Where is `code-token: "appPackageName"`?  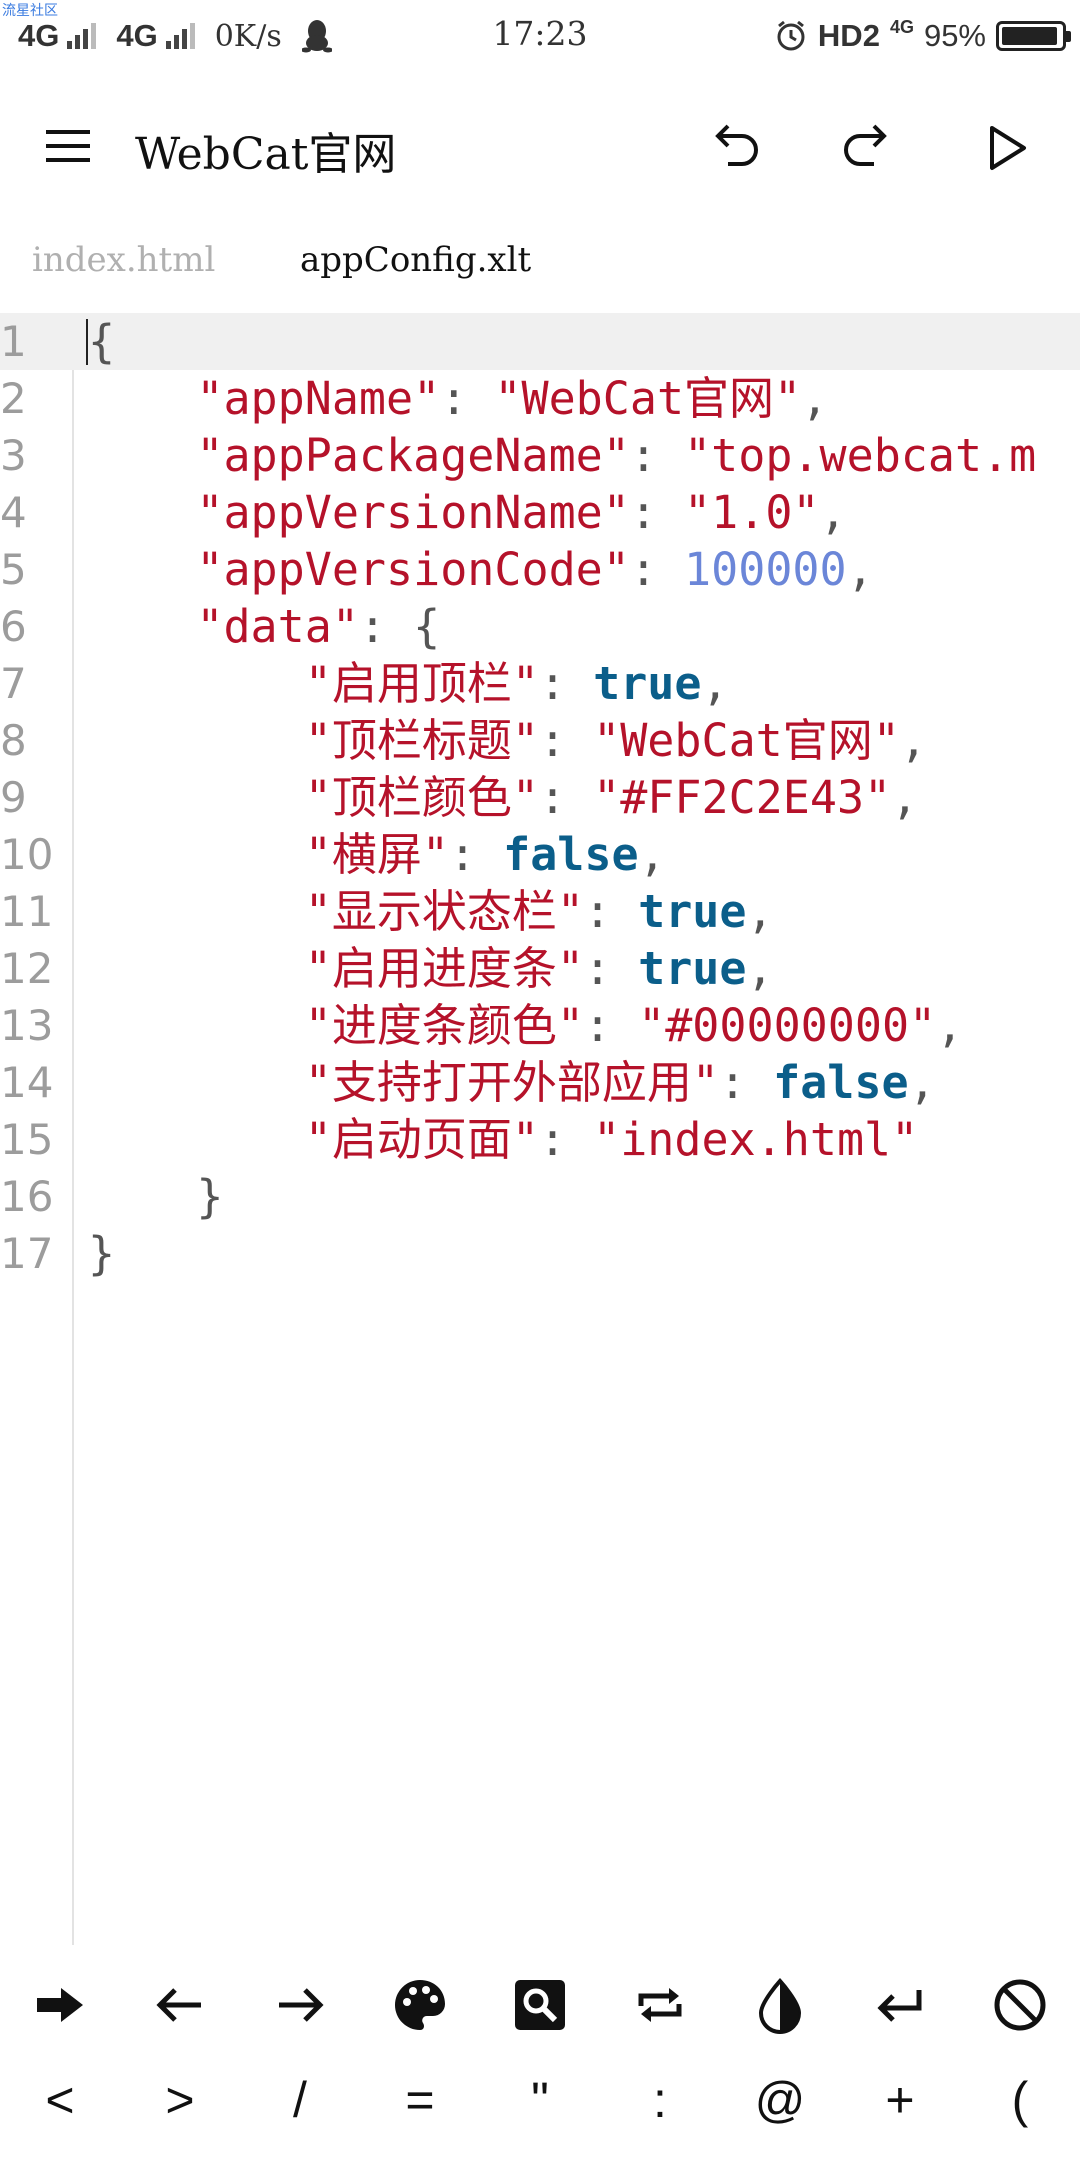
code-token: "appPackageName" is located at coordinates (413, 455).